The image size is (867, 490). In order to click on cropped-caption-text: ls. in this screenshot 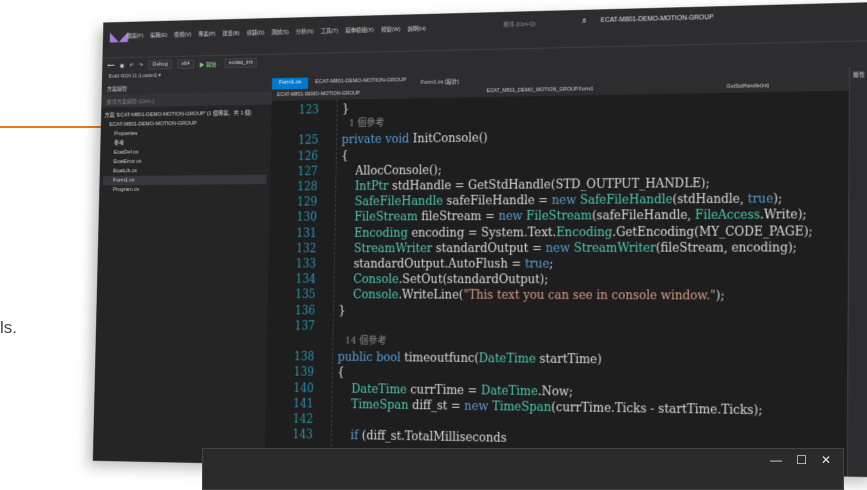, I will do `click(8, 328)`.